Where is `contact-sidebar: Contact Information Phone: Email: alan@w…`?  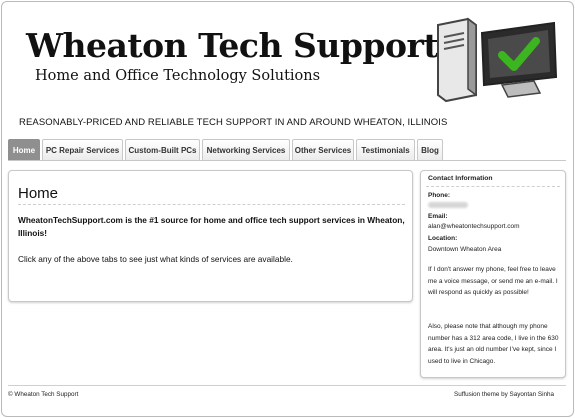
contact-sidebar: Contact Information Phone: Email: alan@w… is located at coordinates (493, 274).